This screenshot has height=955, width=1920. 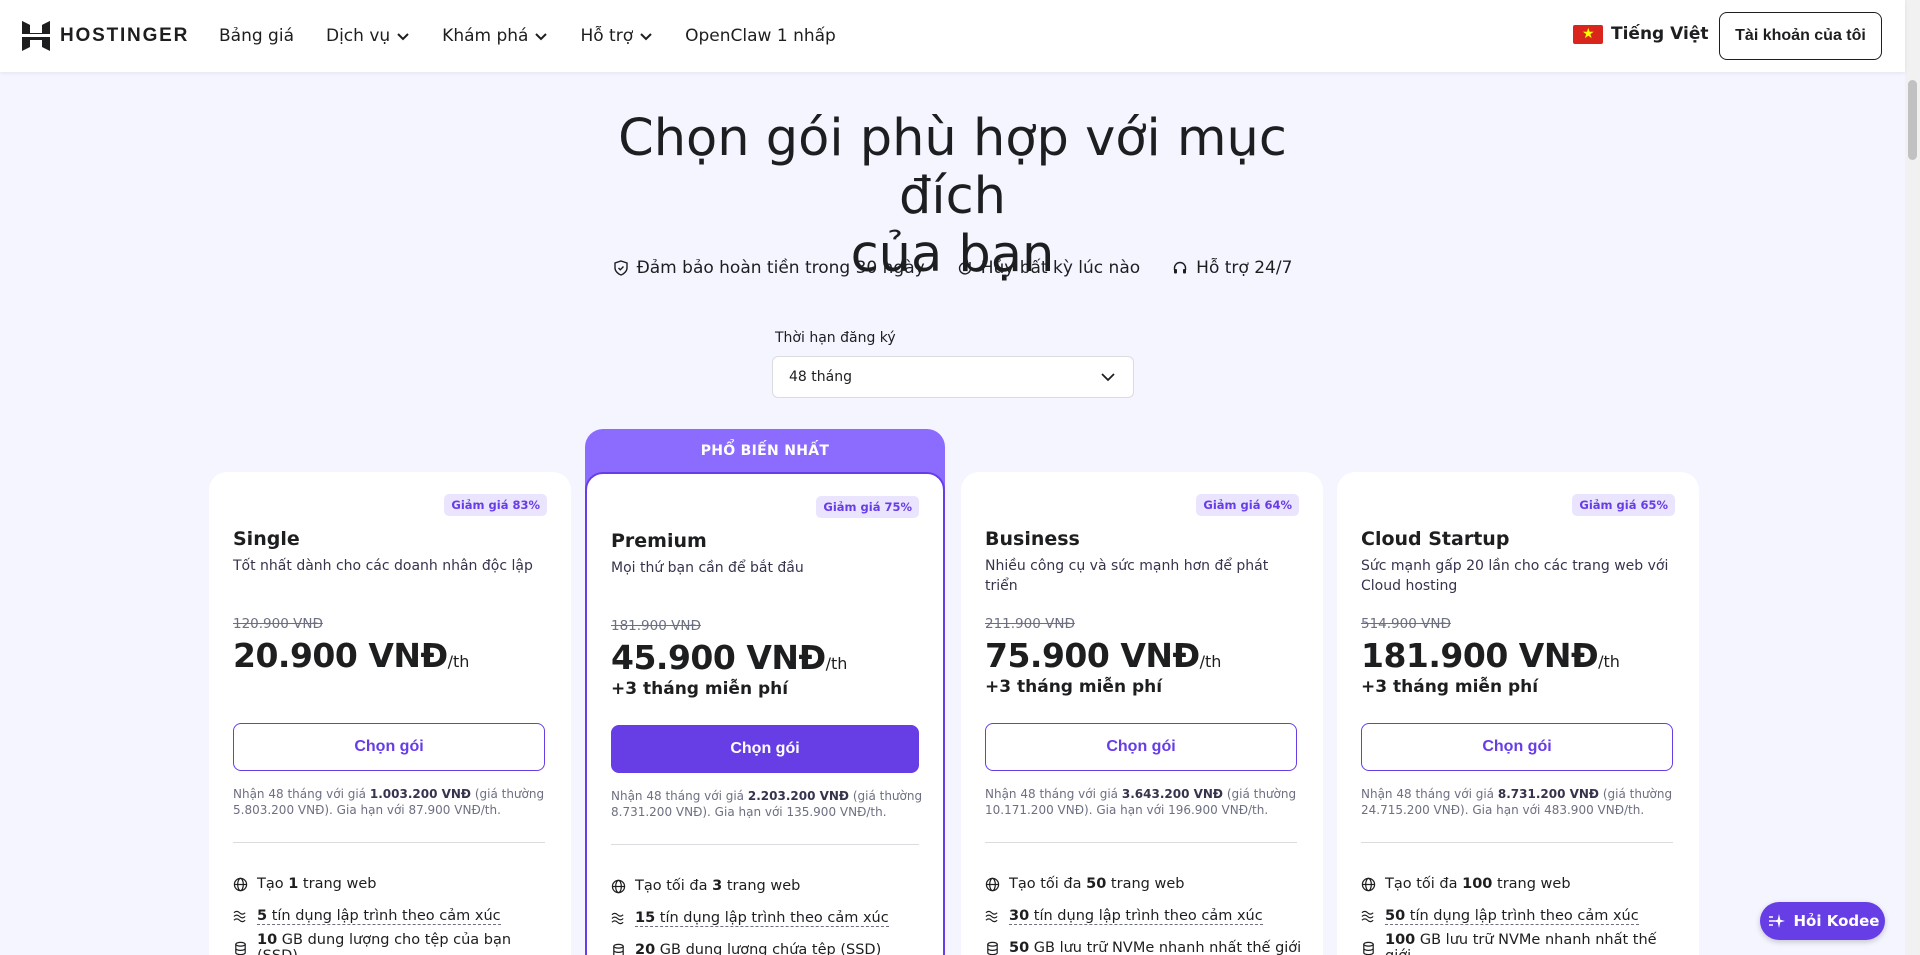 What do you see at coordinates (780, 268) in the screenshot?
I see `guarantee-label: Đảm bảo hoàn tiền trong 30 ngày` at bounding box center [780, 268].